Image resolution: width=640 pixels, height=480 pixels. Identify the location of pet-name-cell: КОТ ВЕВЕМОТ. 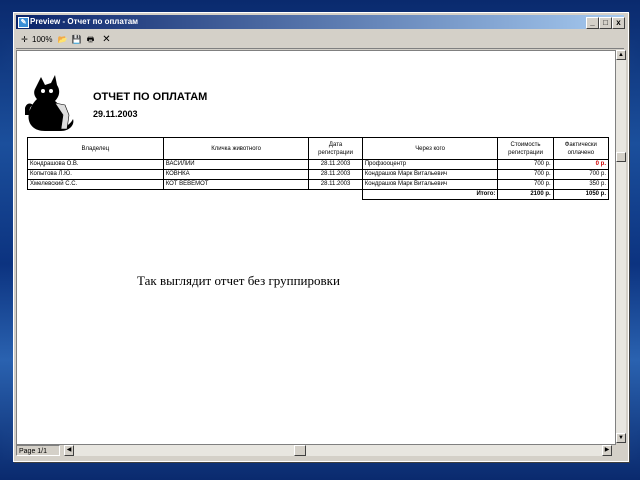
(236, 184).